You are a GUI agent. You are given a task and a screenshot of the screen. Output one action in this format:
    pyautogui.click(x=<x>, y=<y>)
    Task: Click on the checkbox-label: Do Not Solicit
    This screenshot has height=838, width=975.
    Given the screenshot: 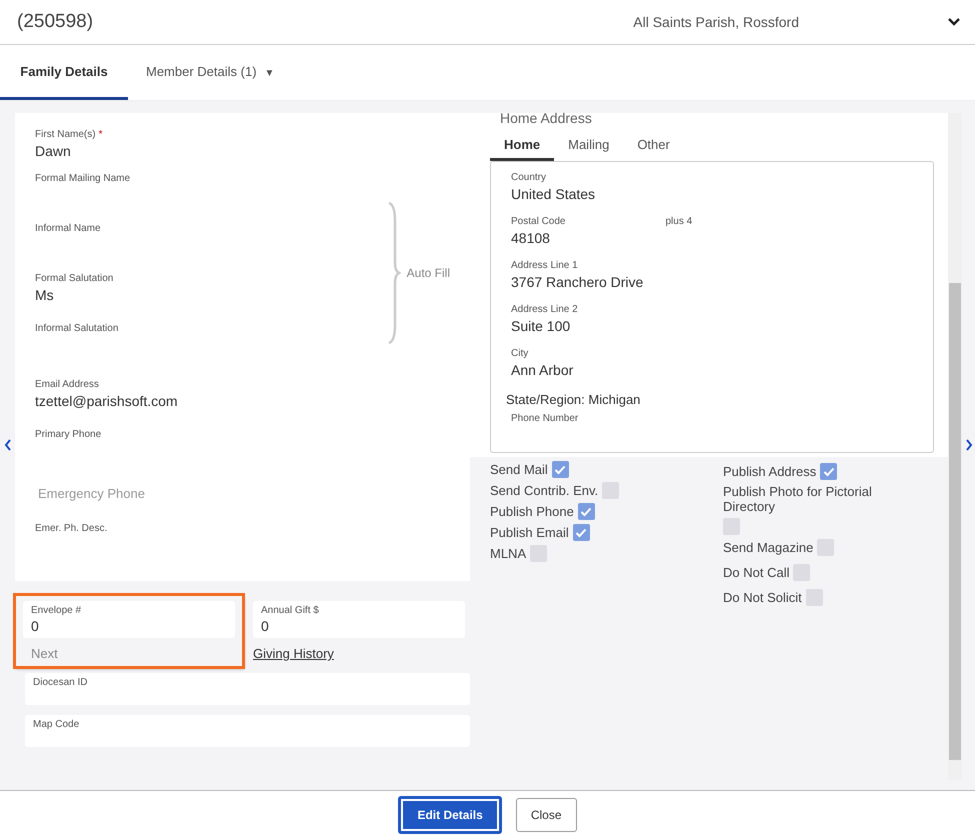 What is the action you would take?
    pyautogui.click(x=762, y=597)
    